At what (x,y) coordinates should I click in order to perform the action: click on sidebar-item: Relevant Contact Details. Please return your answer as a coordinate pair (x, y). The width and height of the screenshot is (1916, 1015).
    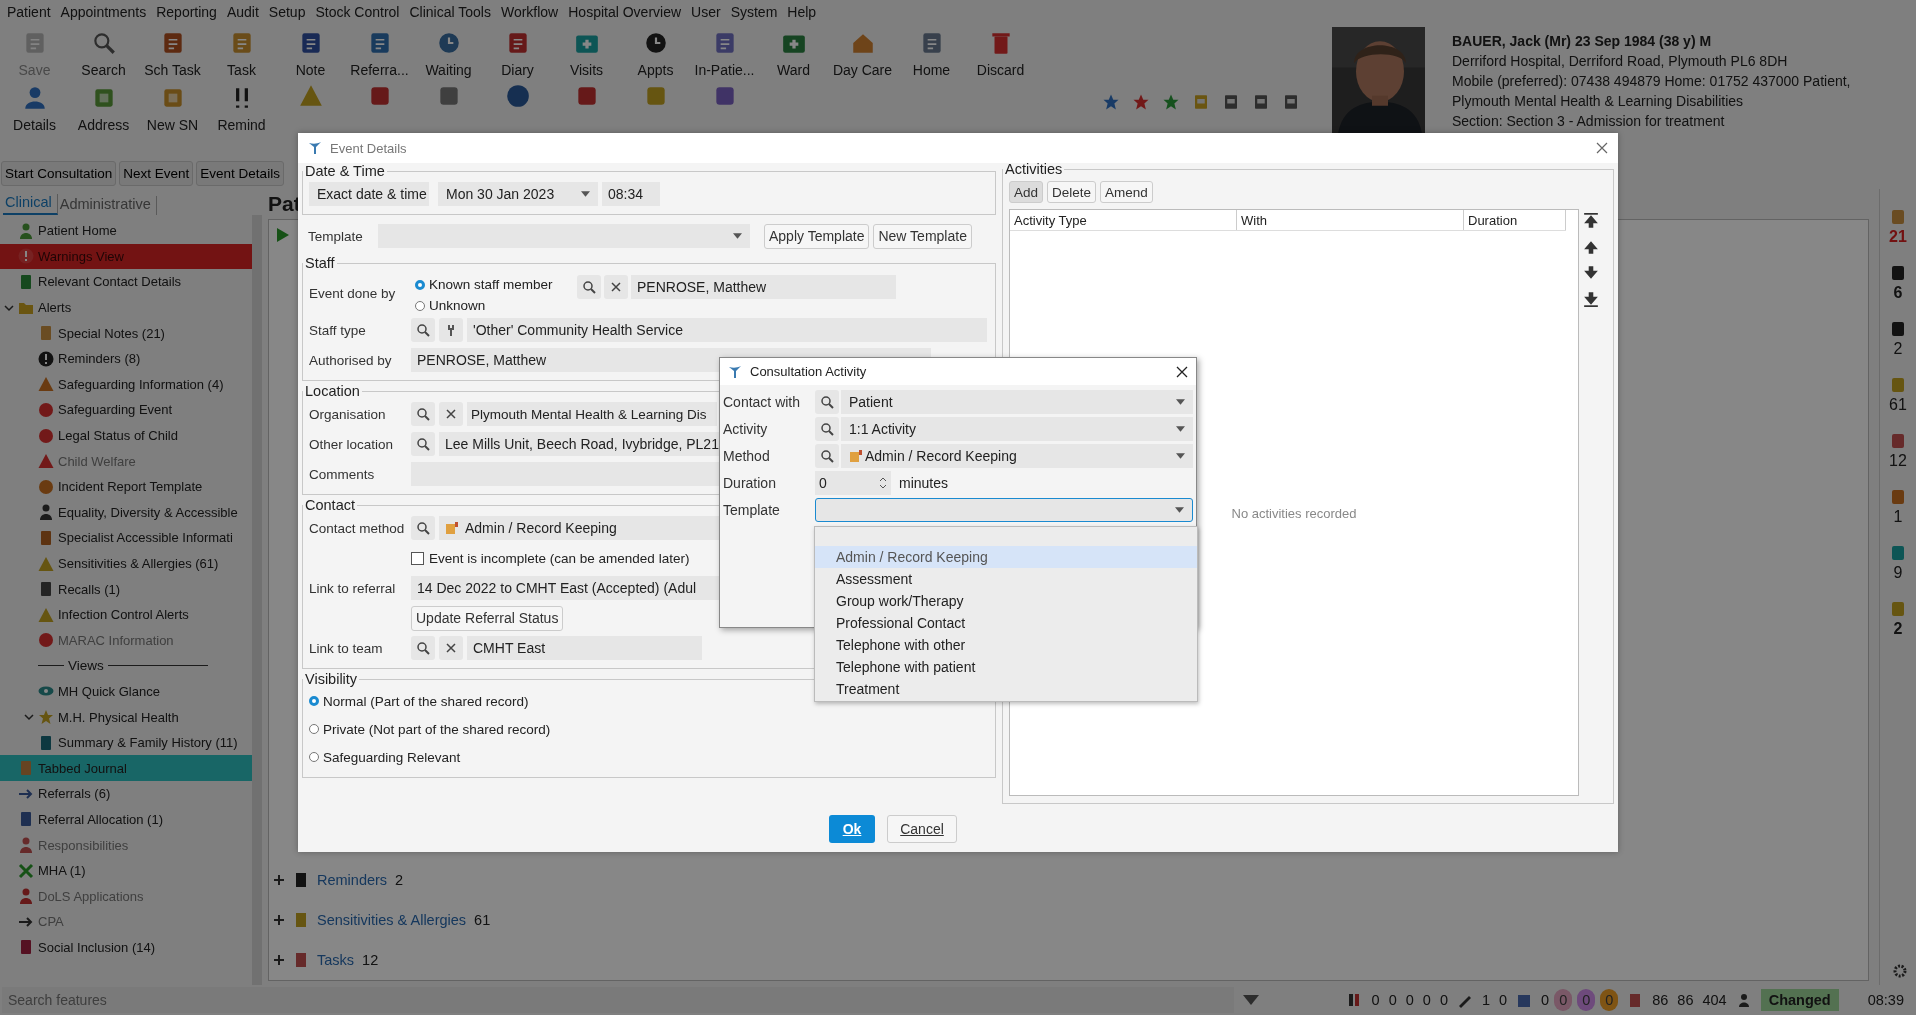
    Looking at the image, I should click on (126, 282).